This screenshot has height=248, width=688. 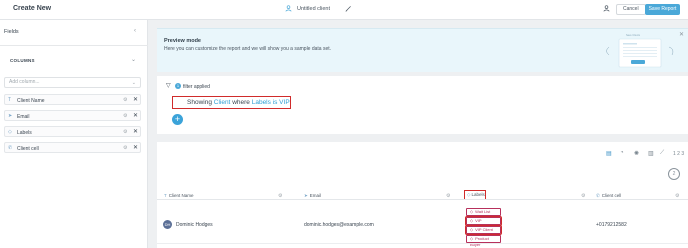 What do you see at coordinates (288, 8) in the screenshot?
I see `person-icon` at bounding box center [288, 8].